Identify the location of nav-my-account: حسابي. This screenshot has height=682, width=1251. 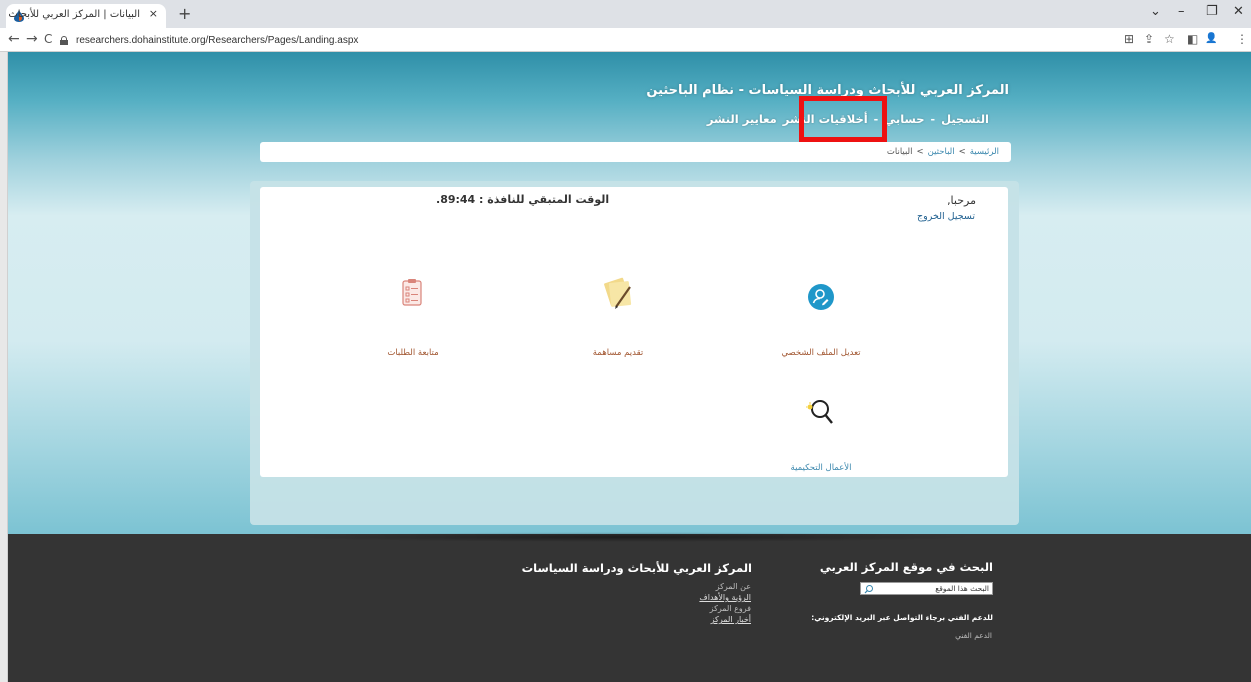
(904, 119).